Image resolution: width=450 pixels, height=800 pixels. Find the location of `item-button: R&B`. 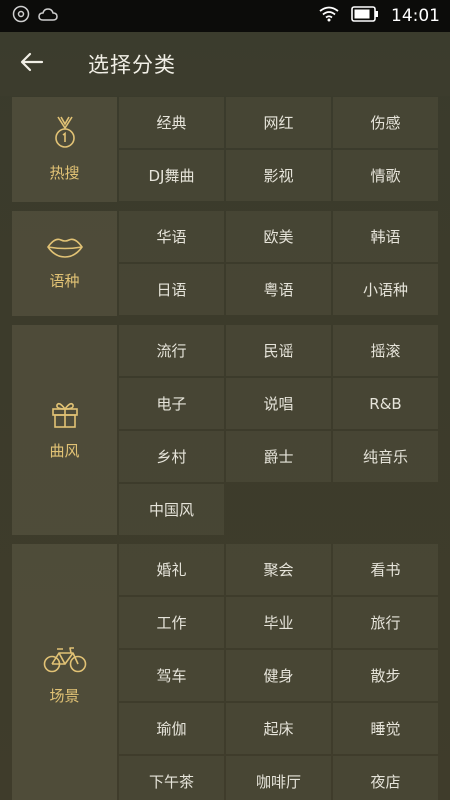

item-button: R&B is located at coordinates (385, 403).